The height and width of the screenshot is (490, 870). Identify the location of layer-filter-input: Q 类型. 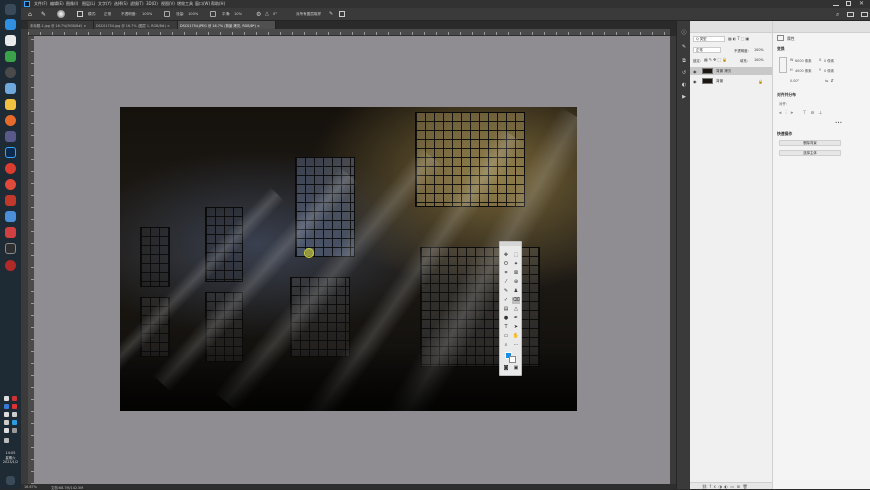
(709, 39).